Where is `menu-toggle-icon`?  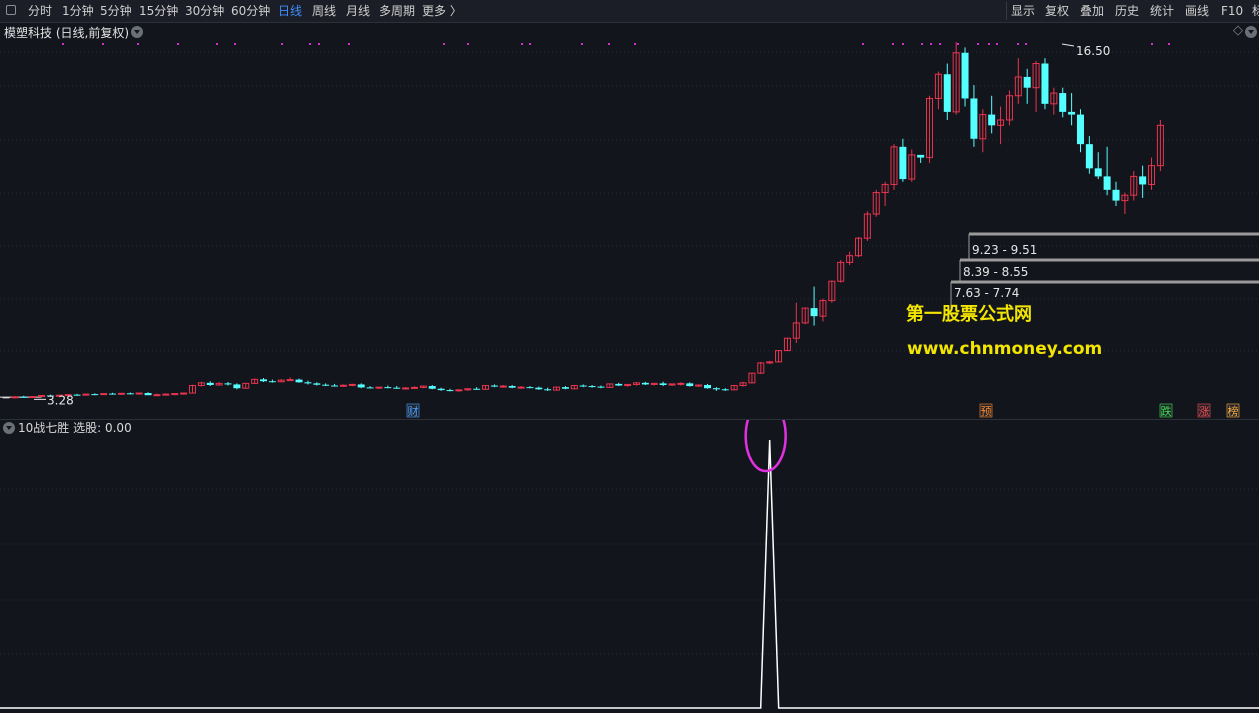 menu-toggle-icon is located at coordinates (11, 10).